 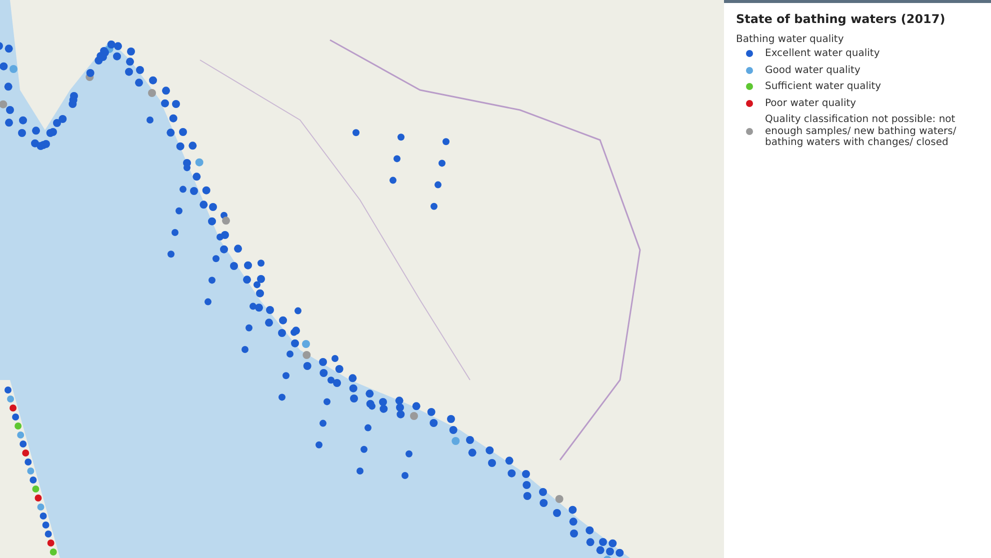 I want to click on legend-label: Sufficient water quality, so click(x=823, y=86).